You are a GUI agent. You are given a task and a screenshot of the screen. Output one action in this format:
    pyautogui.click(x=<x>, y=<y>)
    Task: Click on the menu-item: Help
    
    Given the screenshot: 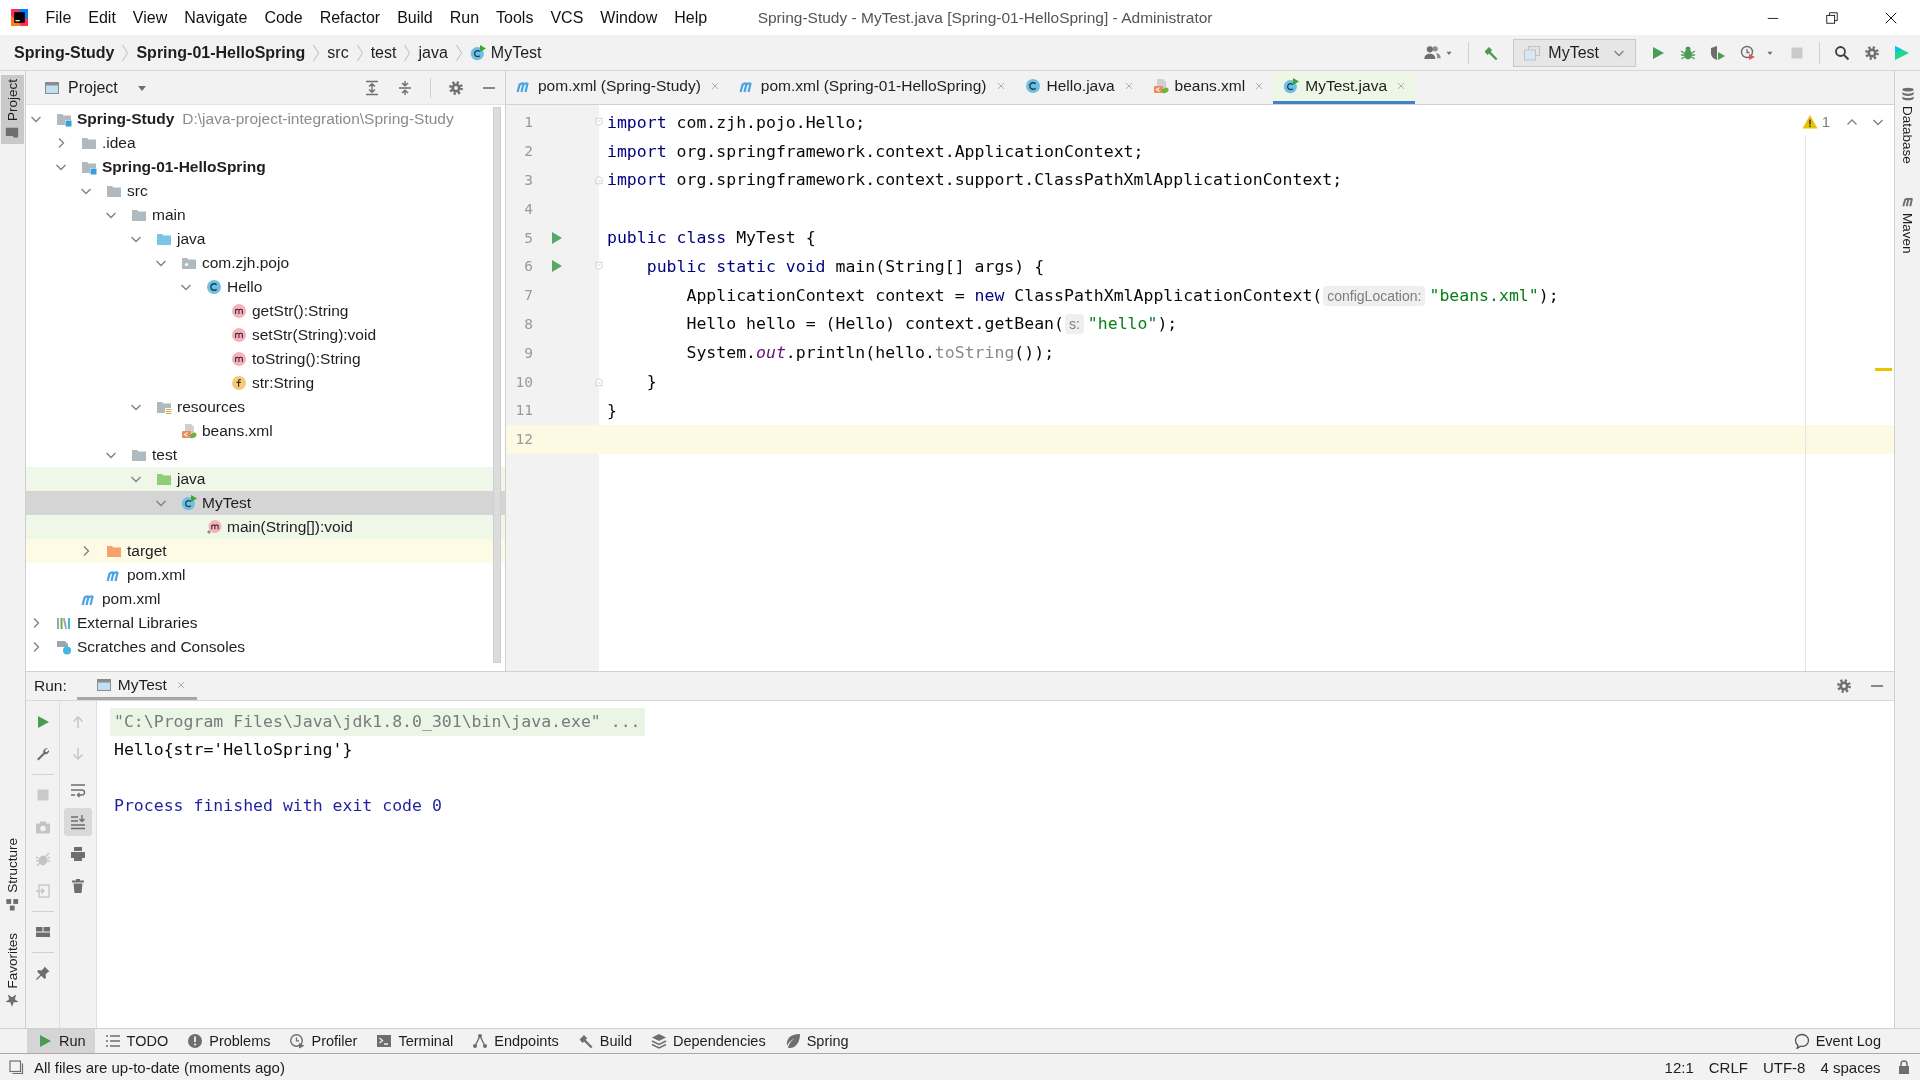 What is the action you would take?
    pyautogui.click(x=690, y=17)
    